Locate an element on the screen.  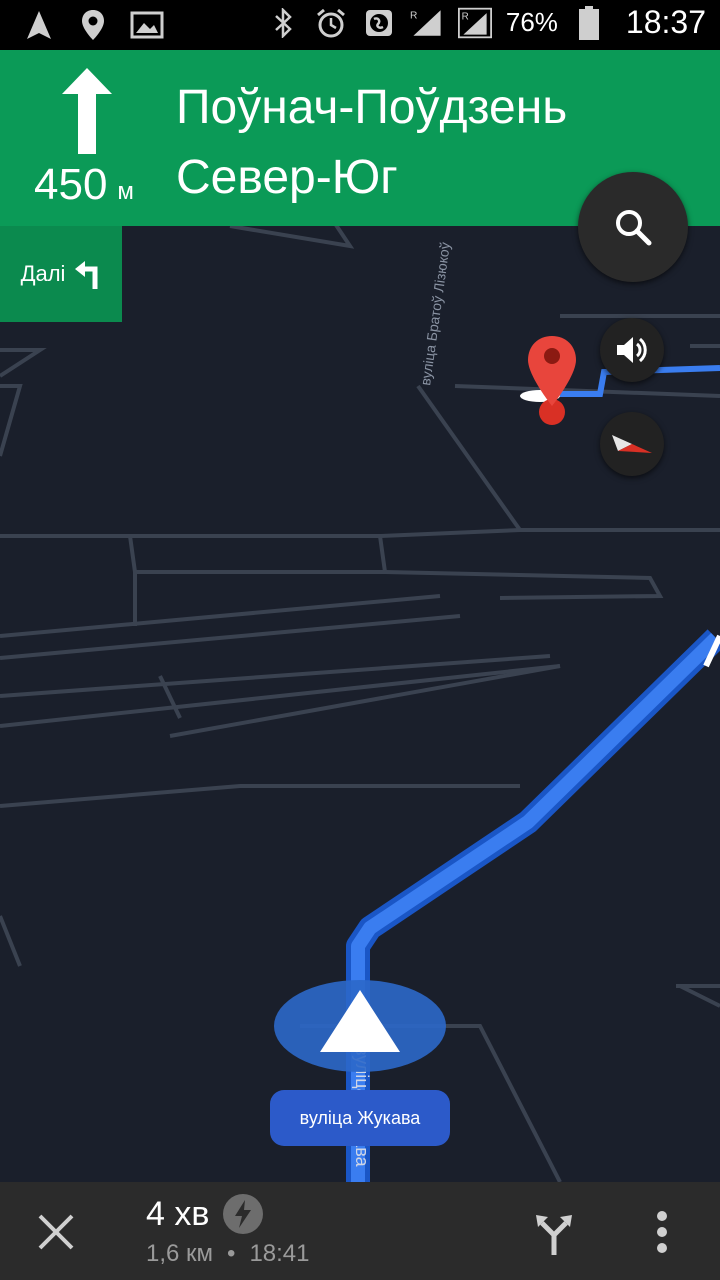
next-street-name-alt: Север-Юг is located at coordinates (287, 177).